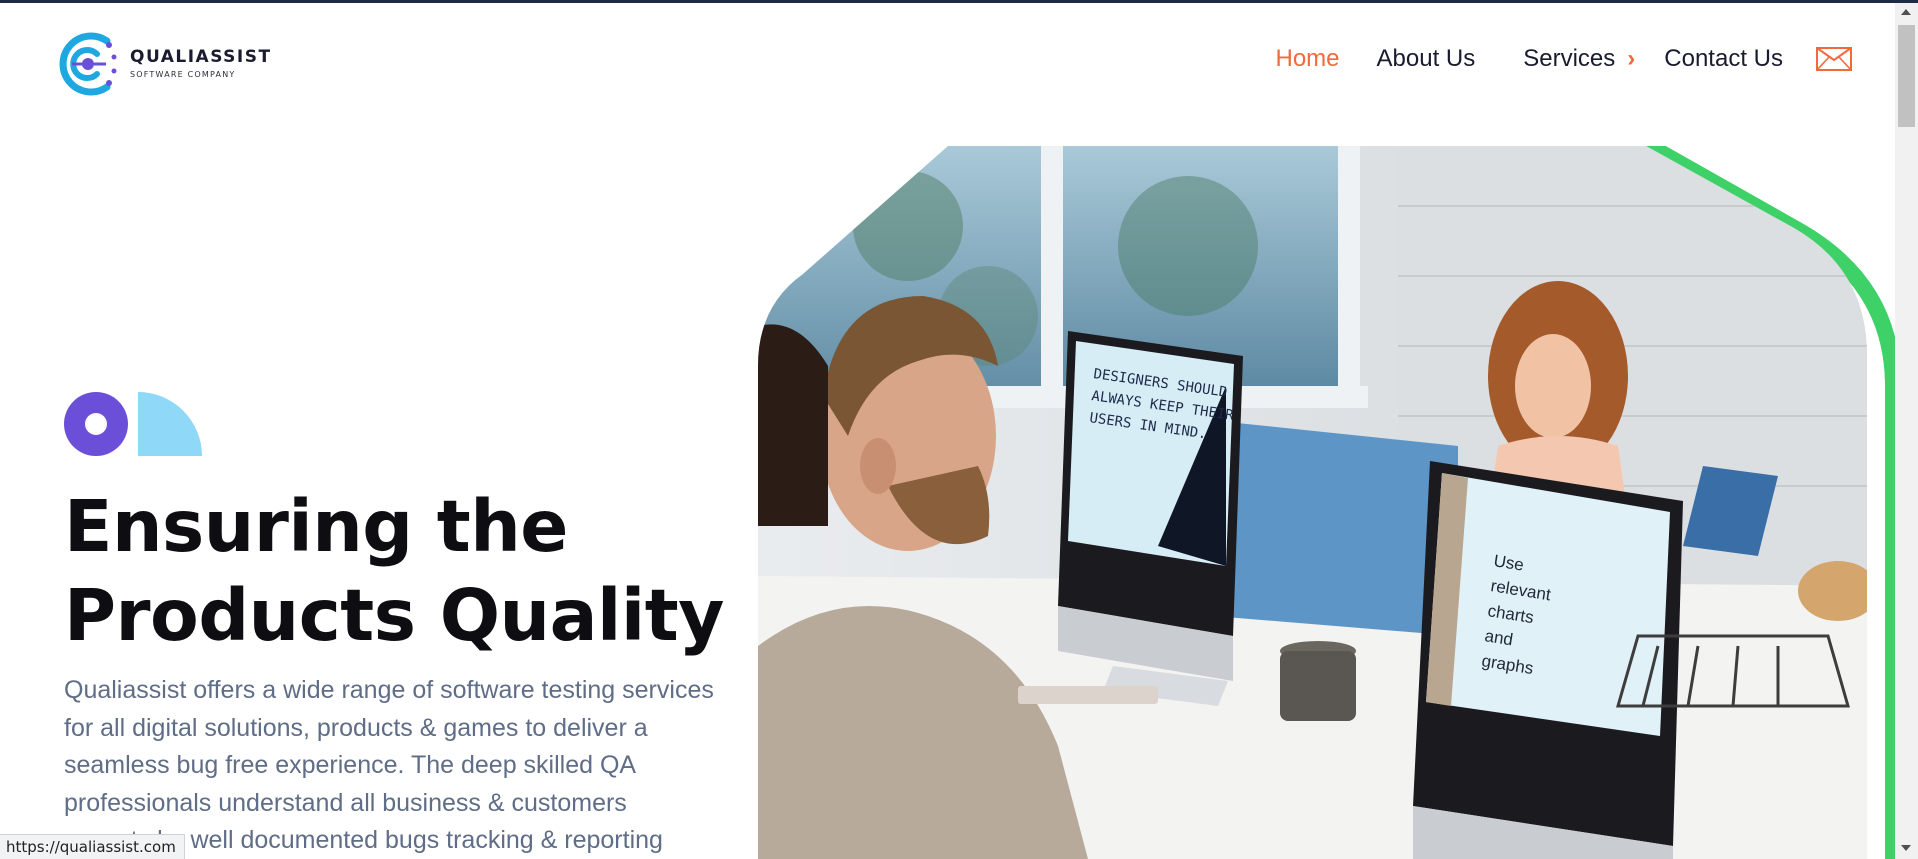 The width and height of the screenshot is (1918, 859). Describe the element at coordinates (1723, 59) in the screenshot. I see `nav-item-contact-us: Contact Us` at that location.